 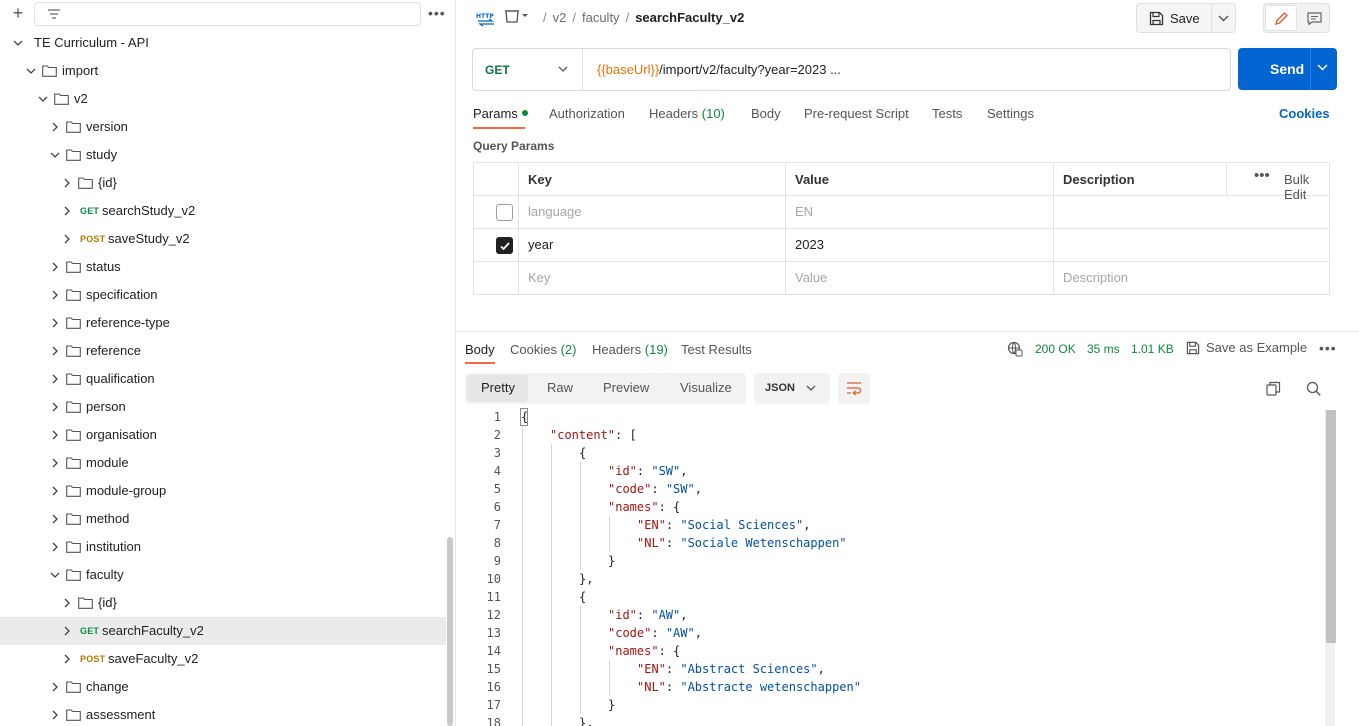 I want to click on tab-body: Body, so click(x=766, y=113).